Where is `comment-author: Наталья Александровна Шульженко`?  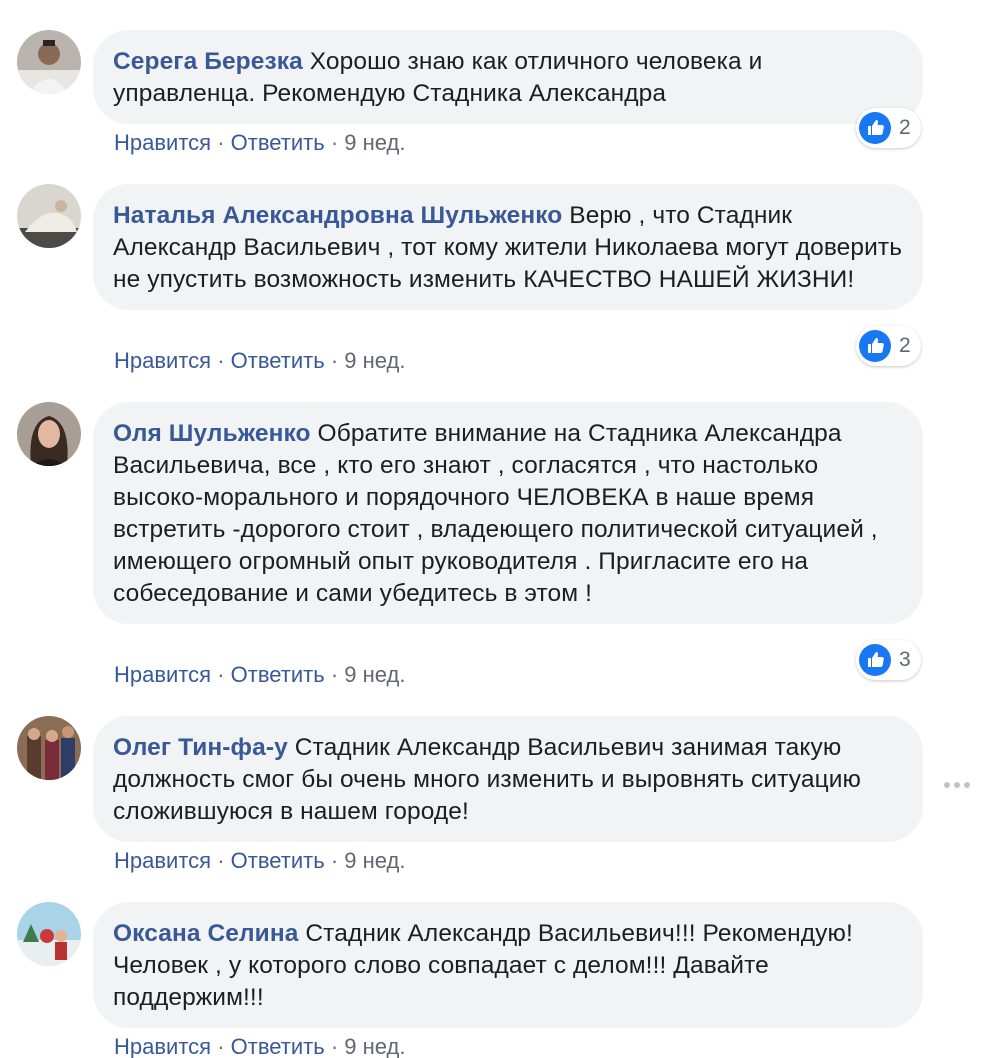 comment-author: Наталья Александровна Шульженко is located at coordinates (337, 215).